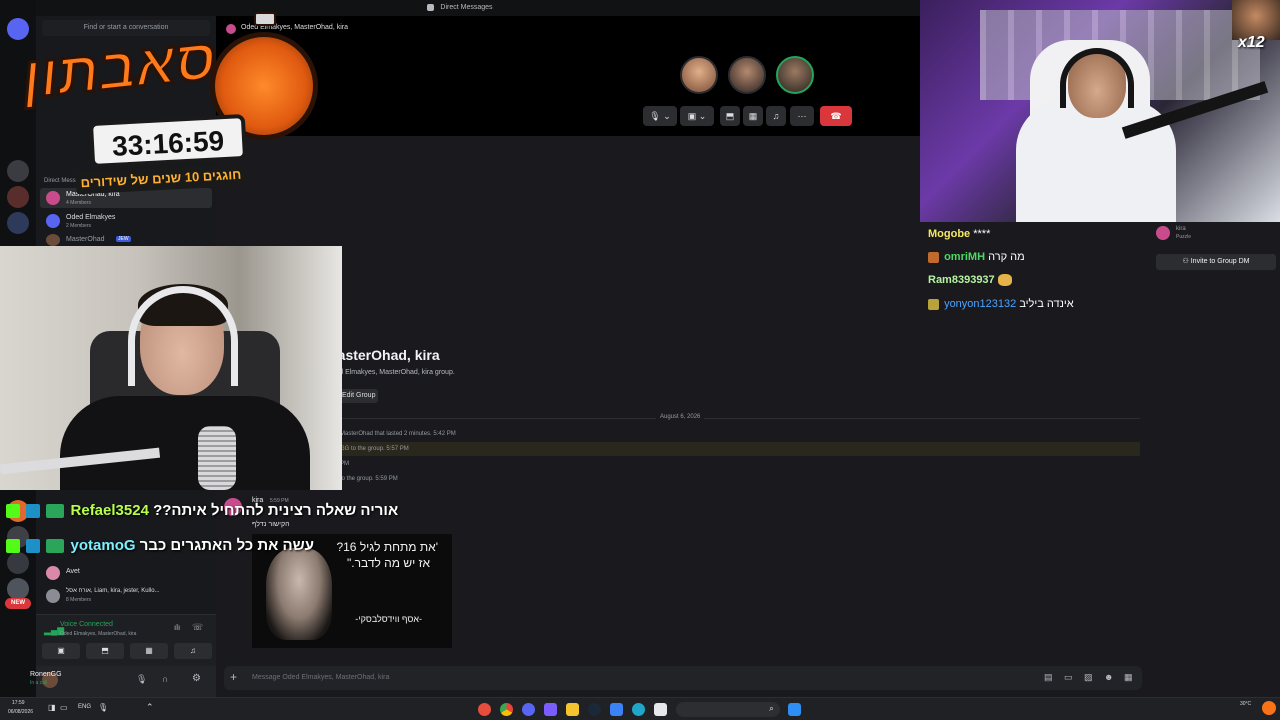  I want to click on voice-status: Voice Connected, so click(86, 624).